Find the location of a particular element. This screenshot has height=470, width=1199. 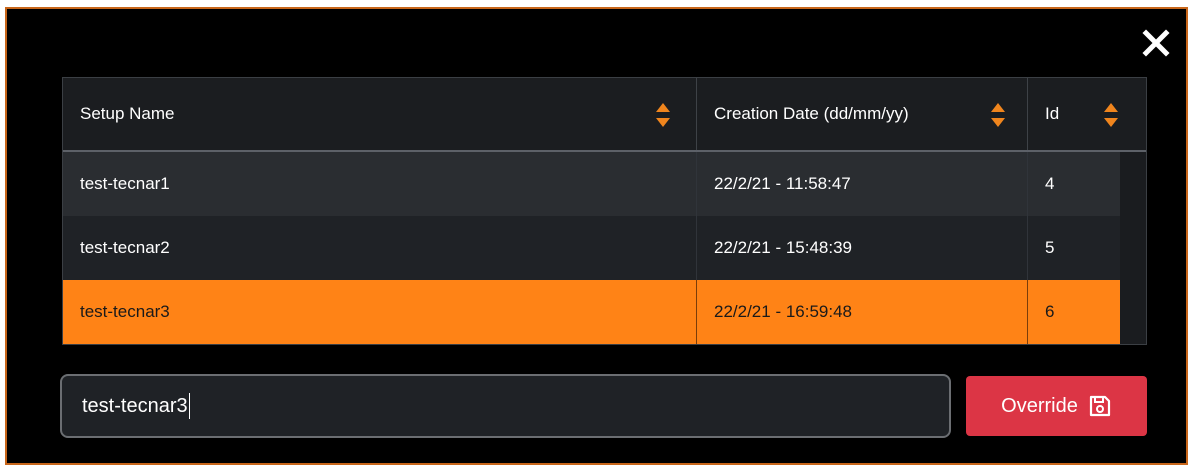

cell-id: 6 is located at coordinates (1050, 311).